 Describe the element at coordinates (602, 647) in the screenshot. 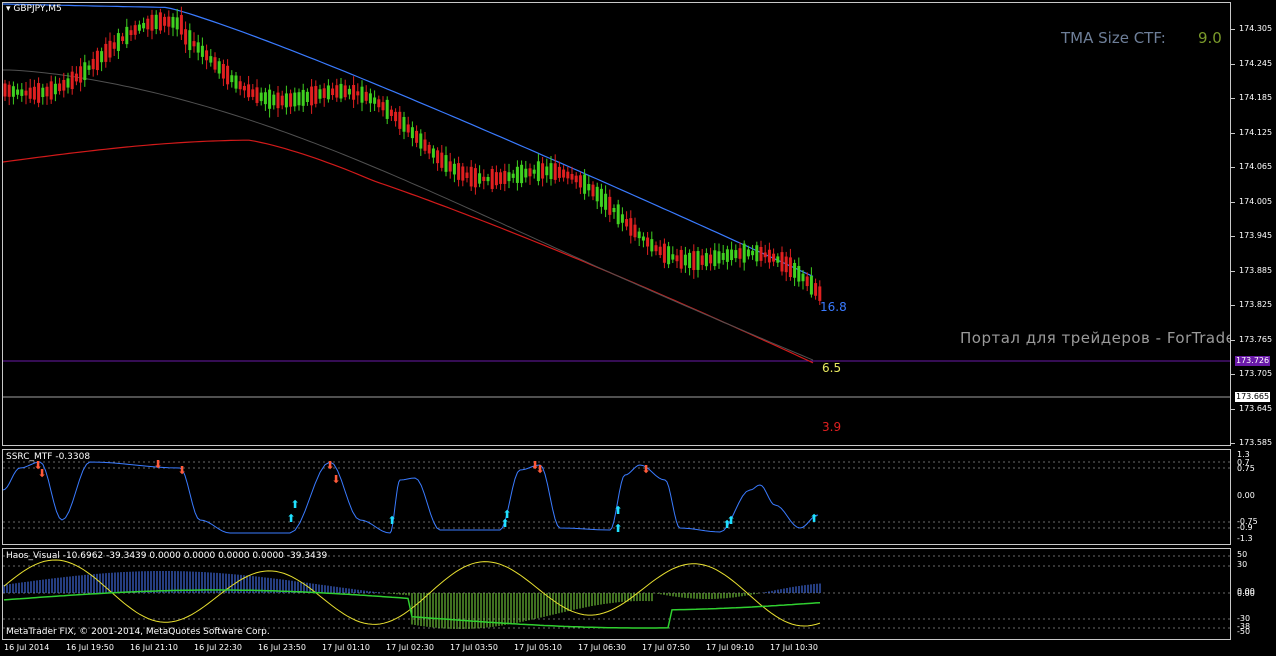

I see `time-axis-label: 17 Jul 06:30` at that location.